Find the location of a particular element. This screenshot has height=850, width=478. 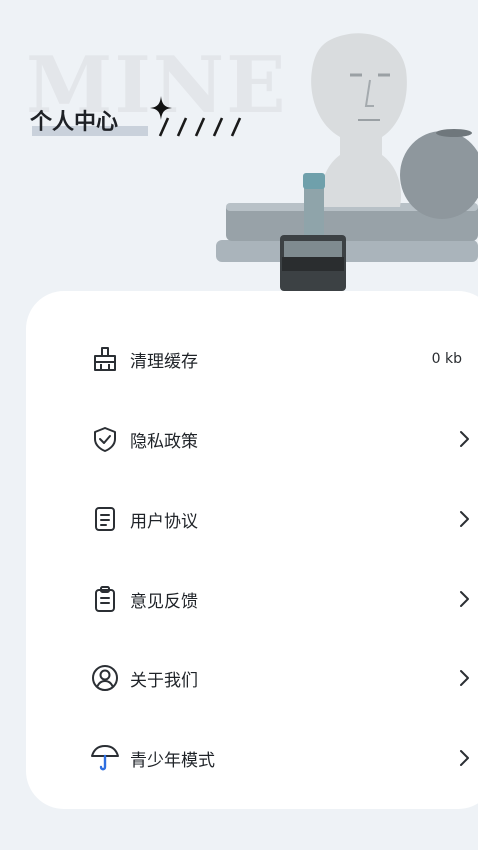

clipboard-icon is located at coordinates (105, 599).